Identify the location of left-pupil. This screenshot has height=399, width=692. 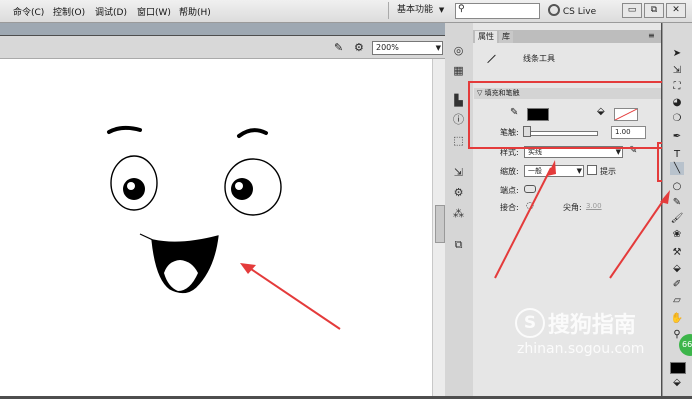
(134, 189).